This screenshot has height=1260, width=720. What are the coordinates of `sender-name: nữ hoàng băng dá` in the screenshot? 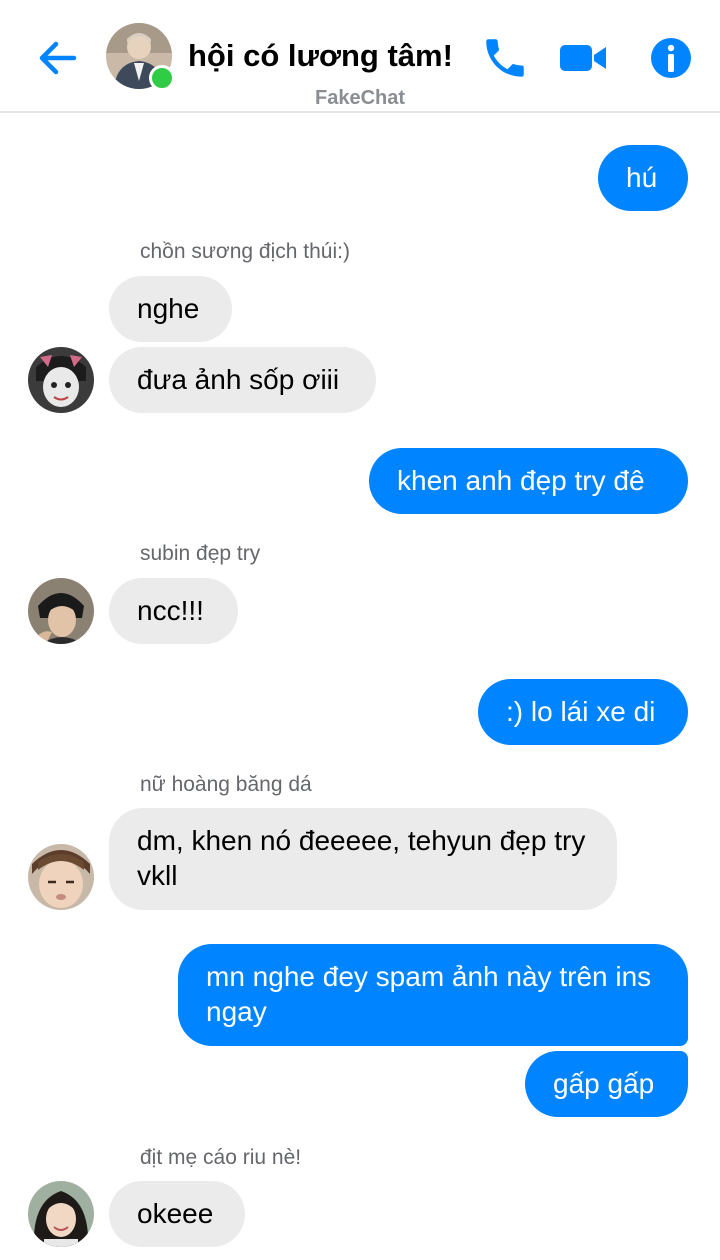 It's located at (226, 784).